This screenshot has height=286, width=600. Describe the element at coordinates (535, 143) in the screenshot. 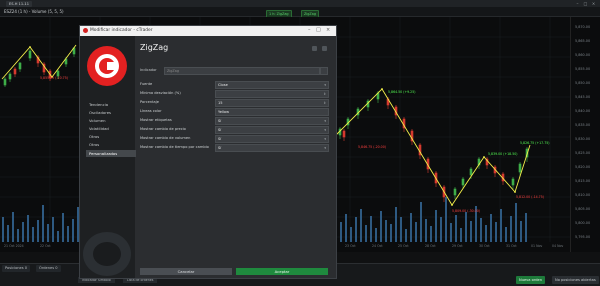

I see `annotation-6: 5,826.75 (+17.75)` at that location.